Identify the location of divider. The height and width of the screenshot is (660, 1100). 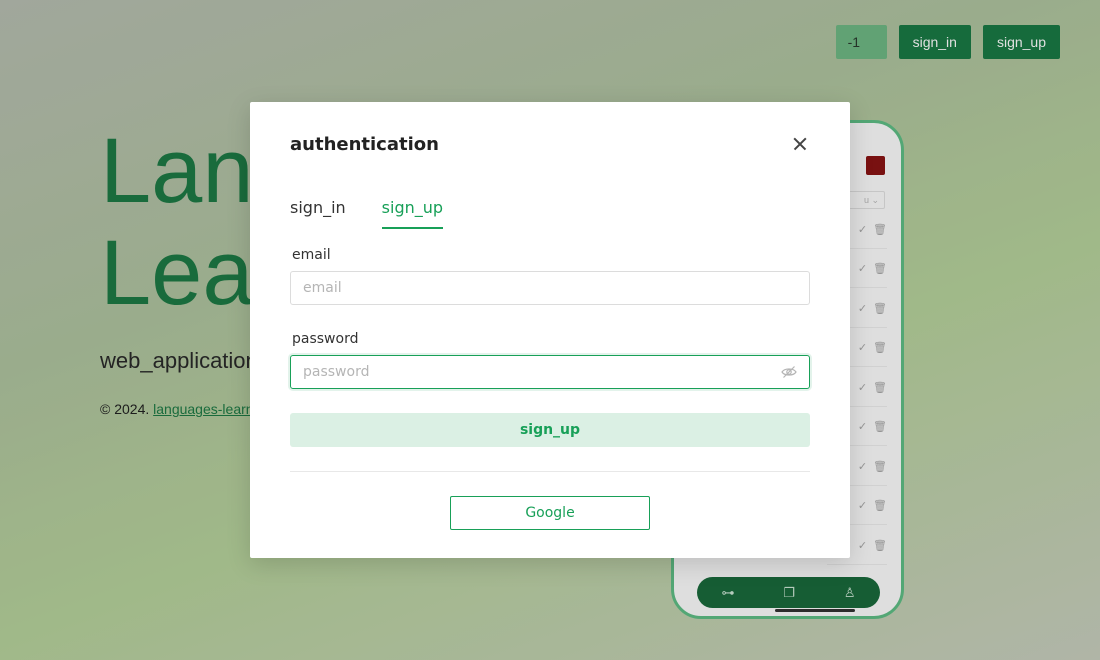
(550, 471).